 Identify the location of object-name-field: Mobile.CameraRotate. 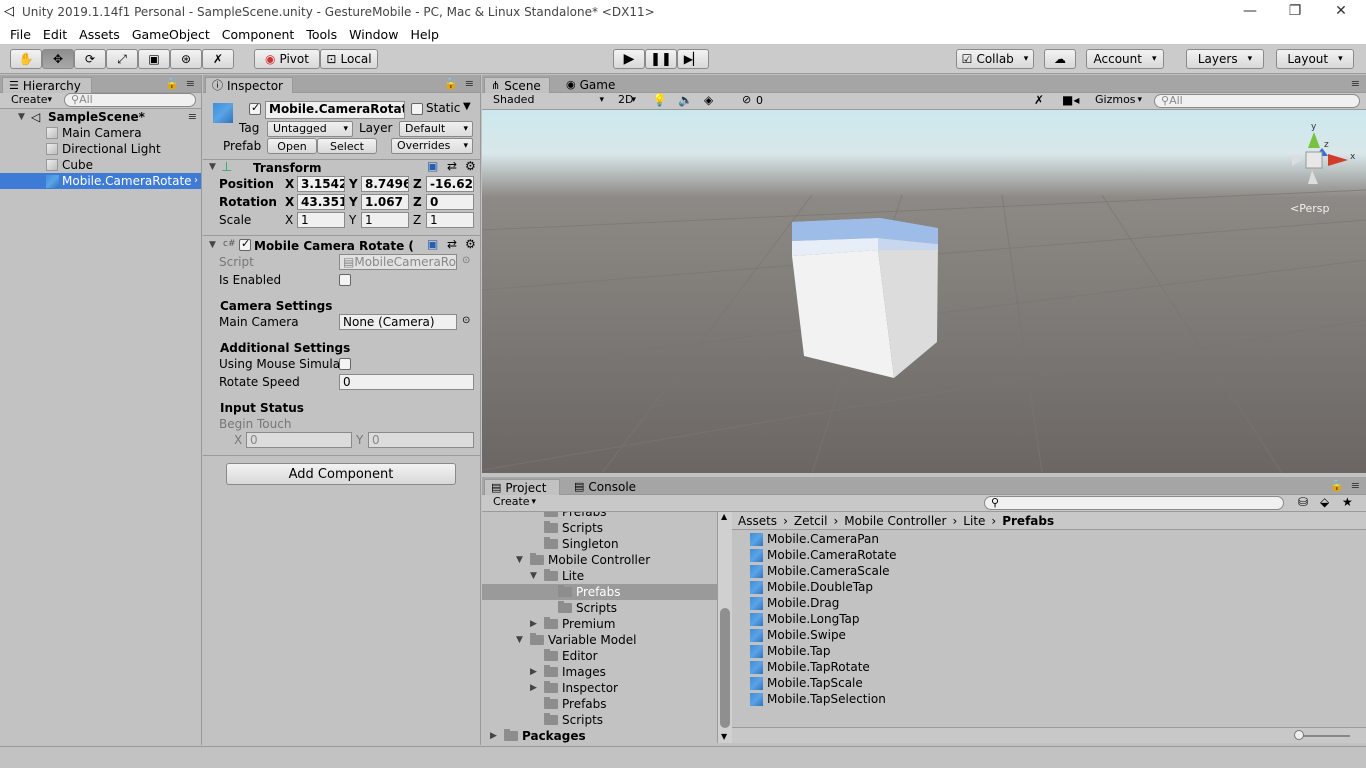
(335, 110).